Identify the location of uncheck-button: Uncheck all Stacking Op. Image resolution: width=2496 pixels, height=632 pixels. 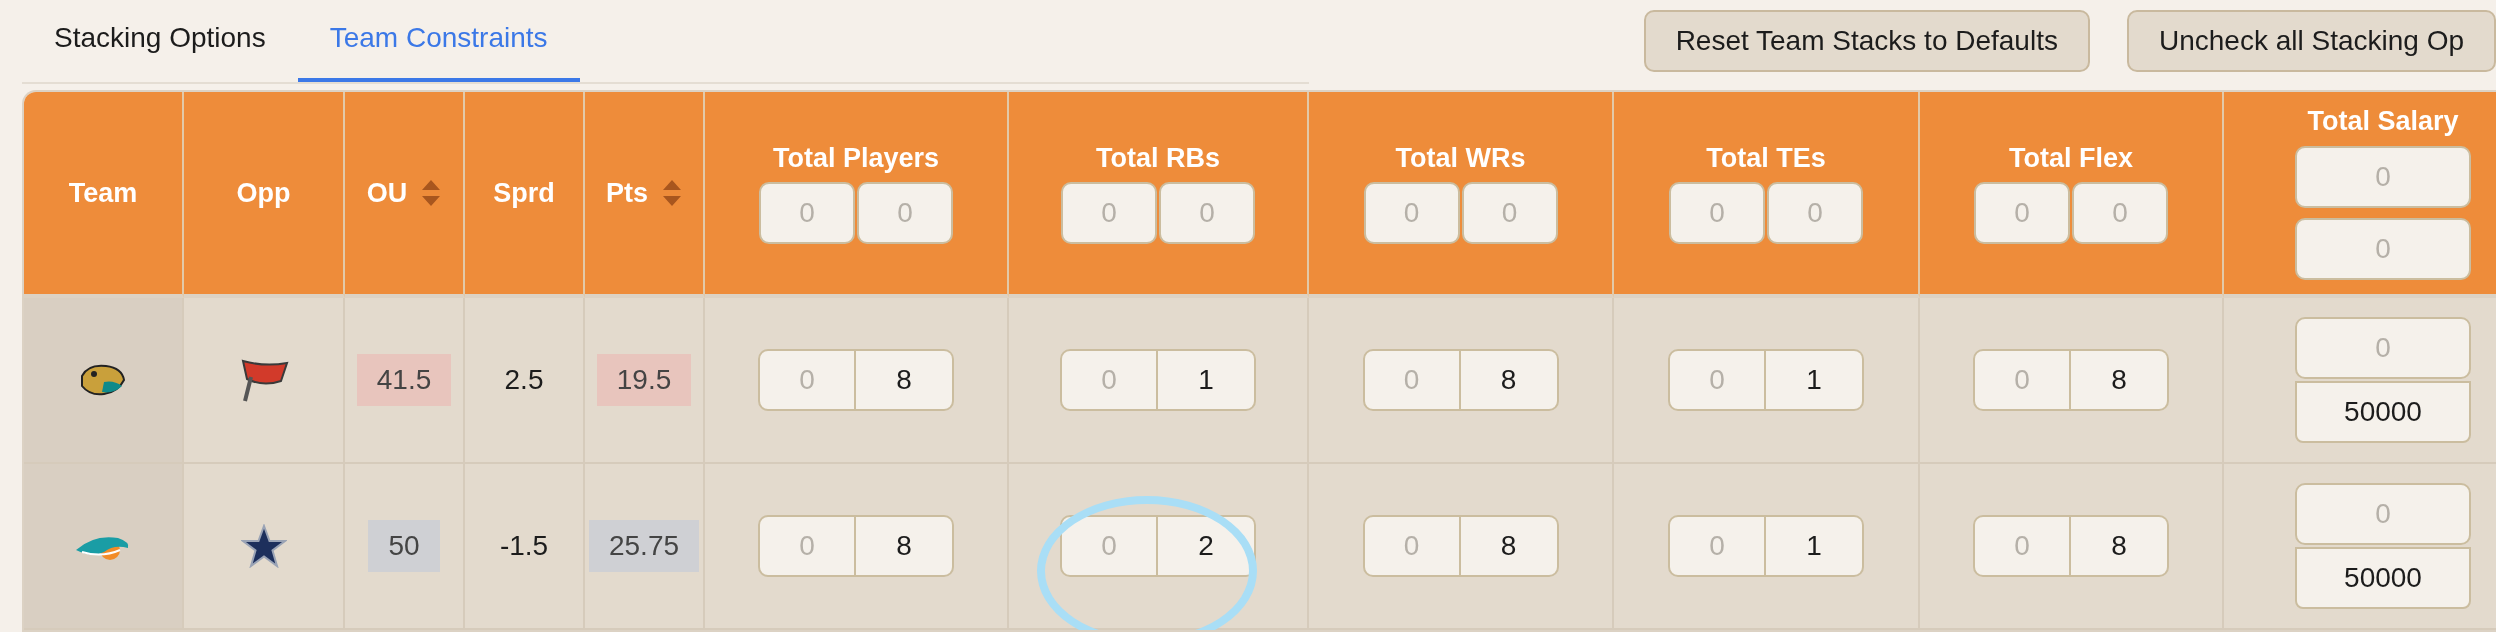
(2311, 41).